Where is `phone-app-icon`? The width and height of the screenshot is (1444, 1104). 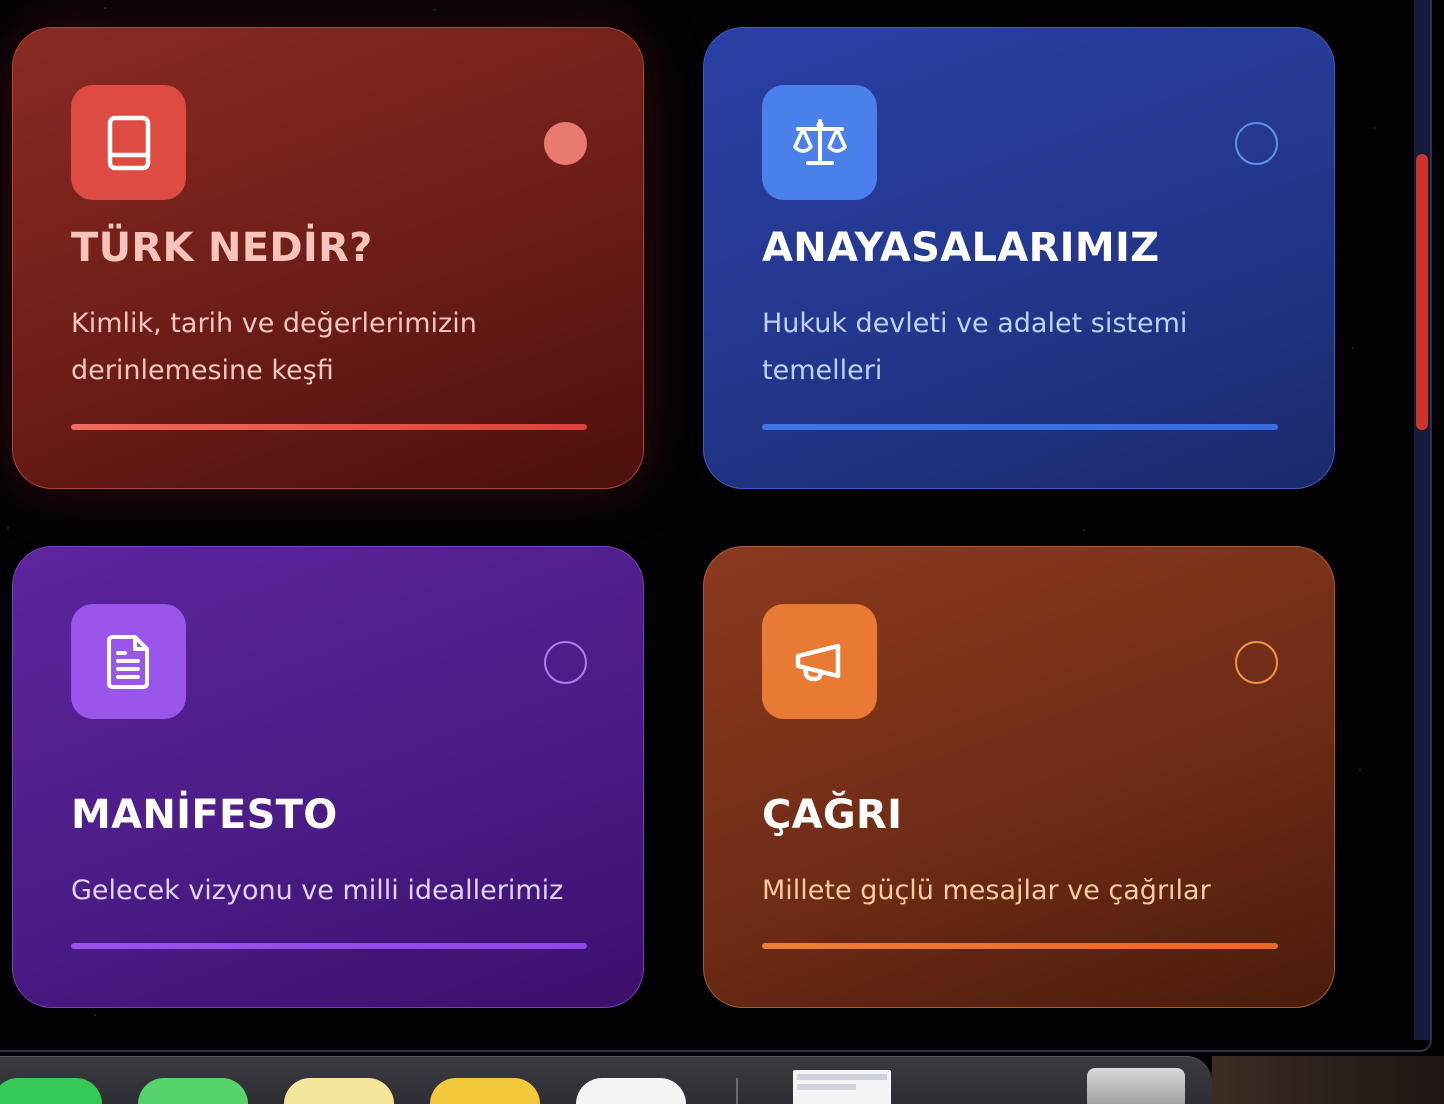 phone-app-icon is located at coordinates (51, 1091).